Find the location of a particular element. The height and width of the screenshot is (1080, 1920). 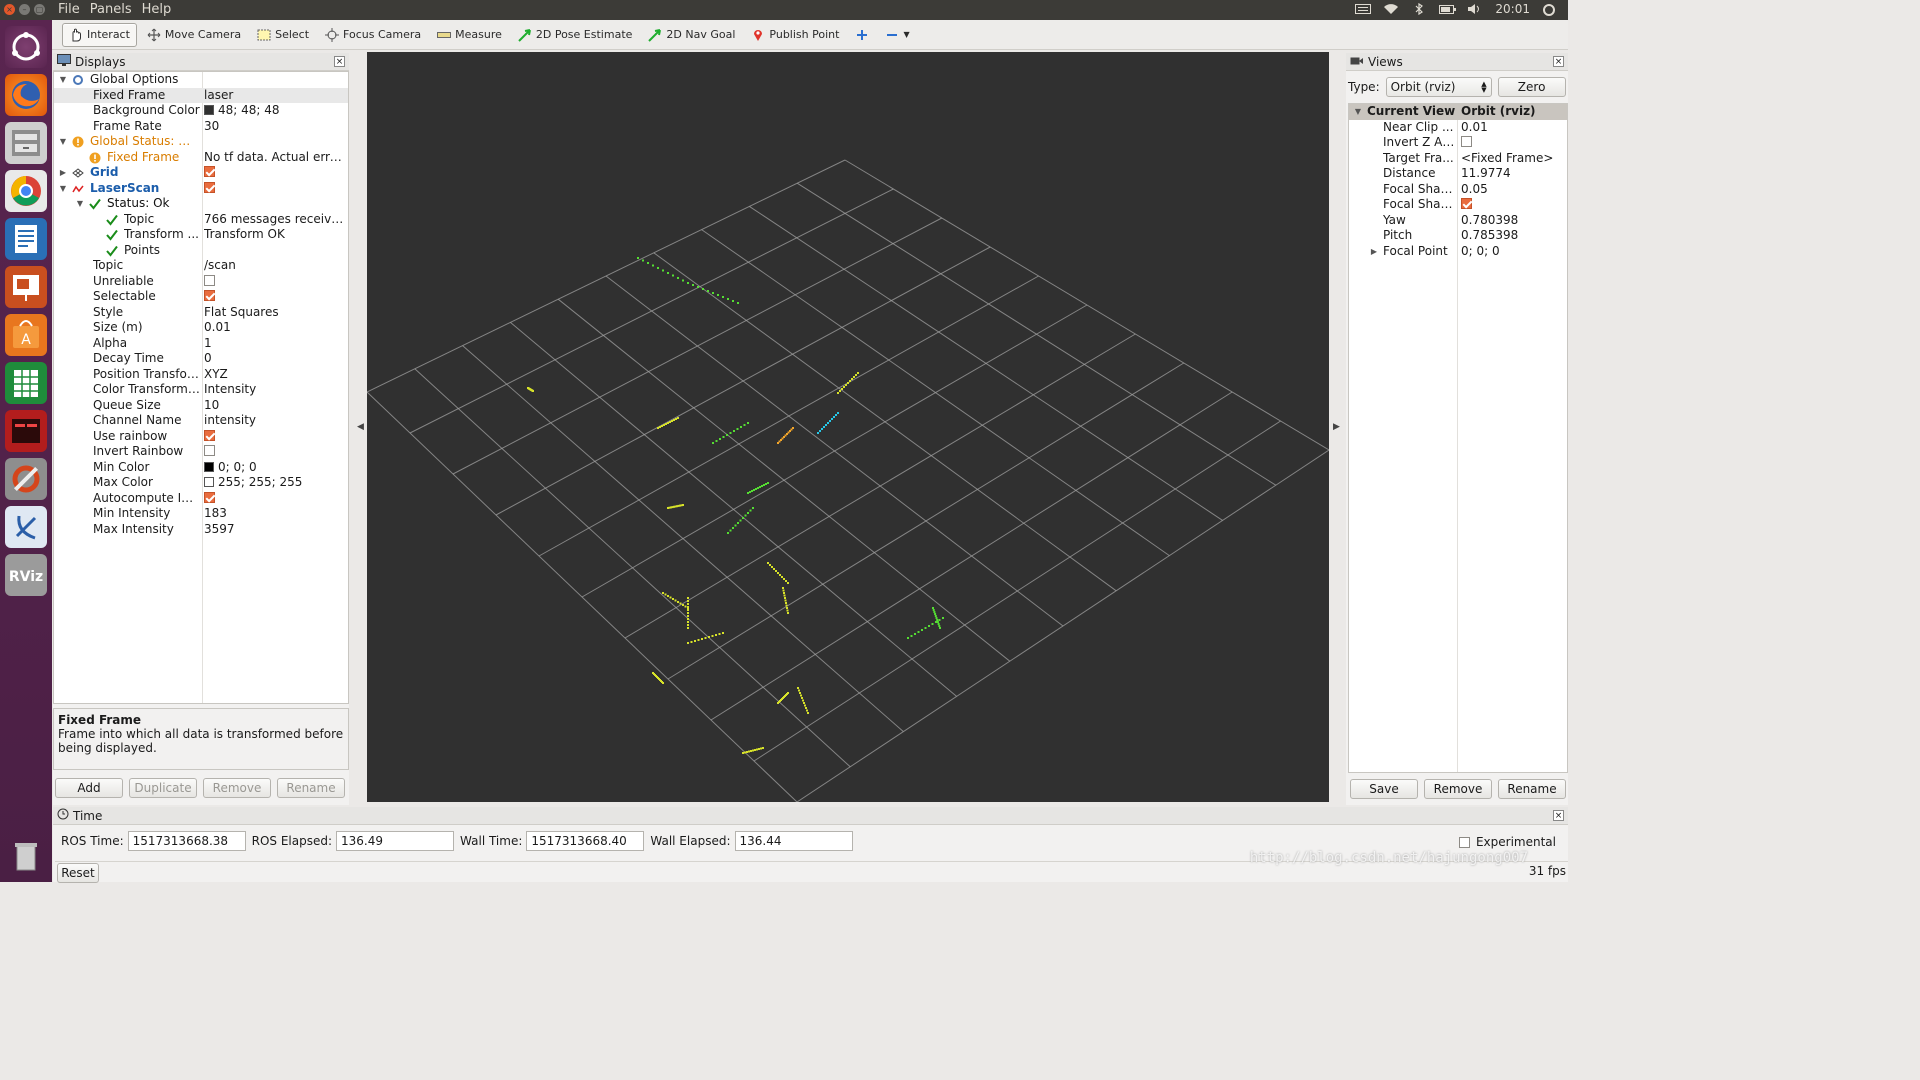

volume-icon is located at coordinates (1475, 9).